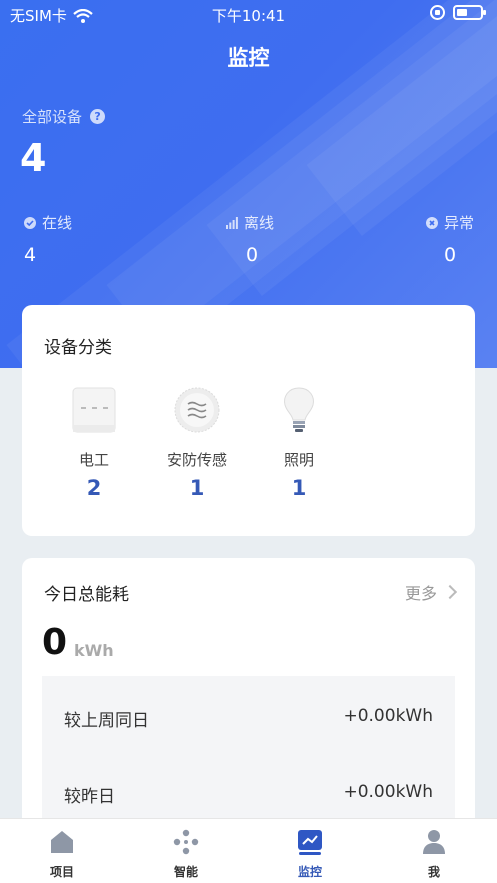 Image resolution: width=497 pixels, height=883 pixels. I want to click on online-stat: 在线 4, so click(48, 239).